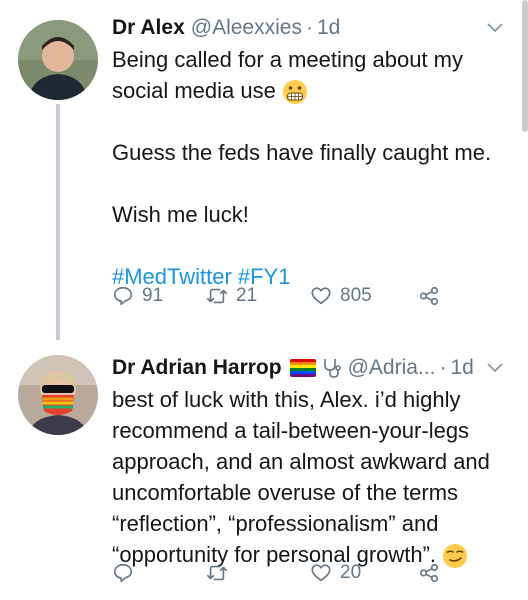 This screenshot has width=528, height=600. What do you see at coordinates (148, 28) in the screenshot?
I see `display-name: Dr Alex` at bounding box center [148, 28].